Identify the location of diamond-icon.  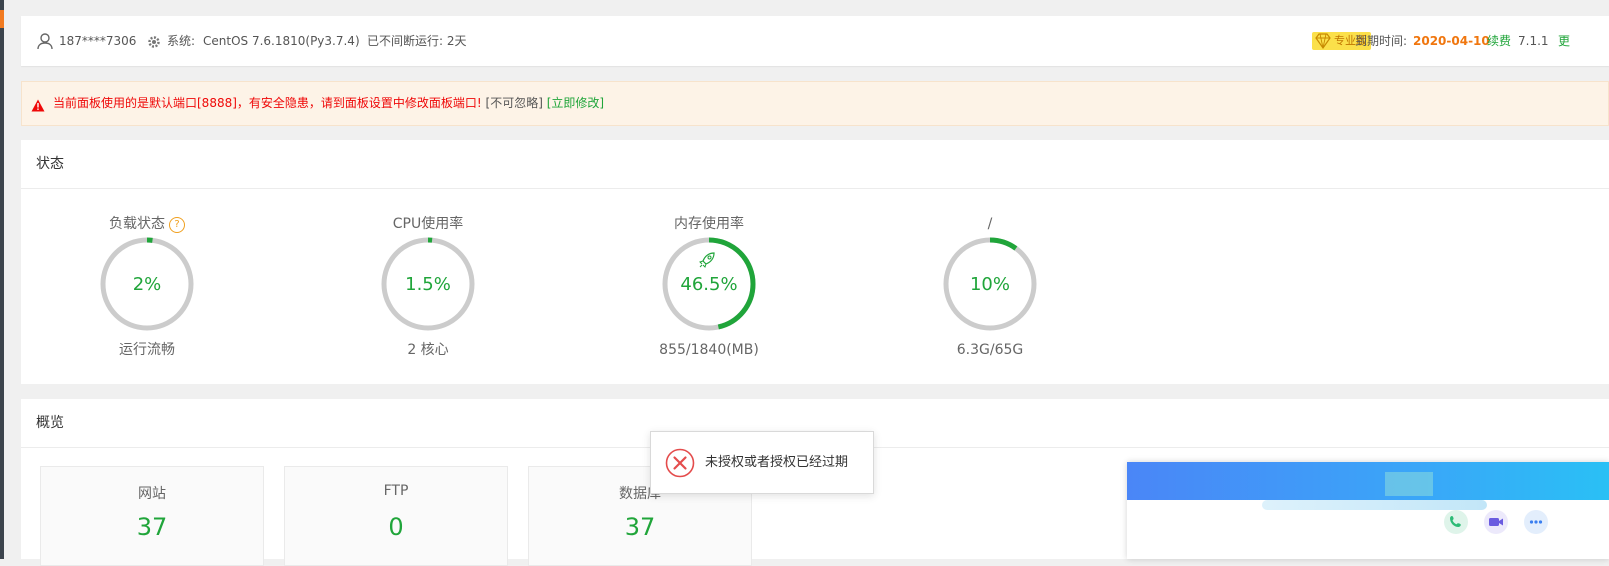
(1323, 44).